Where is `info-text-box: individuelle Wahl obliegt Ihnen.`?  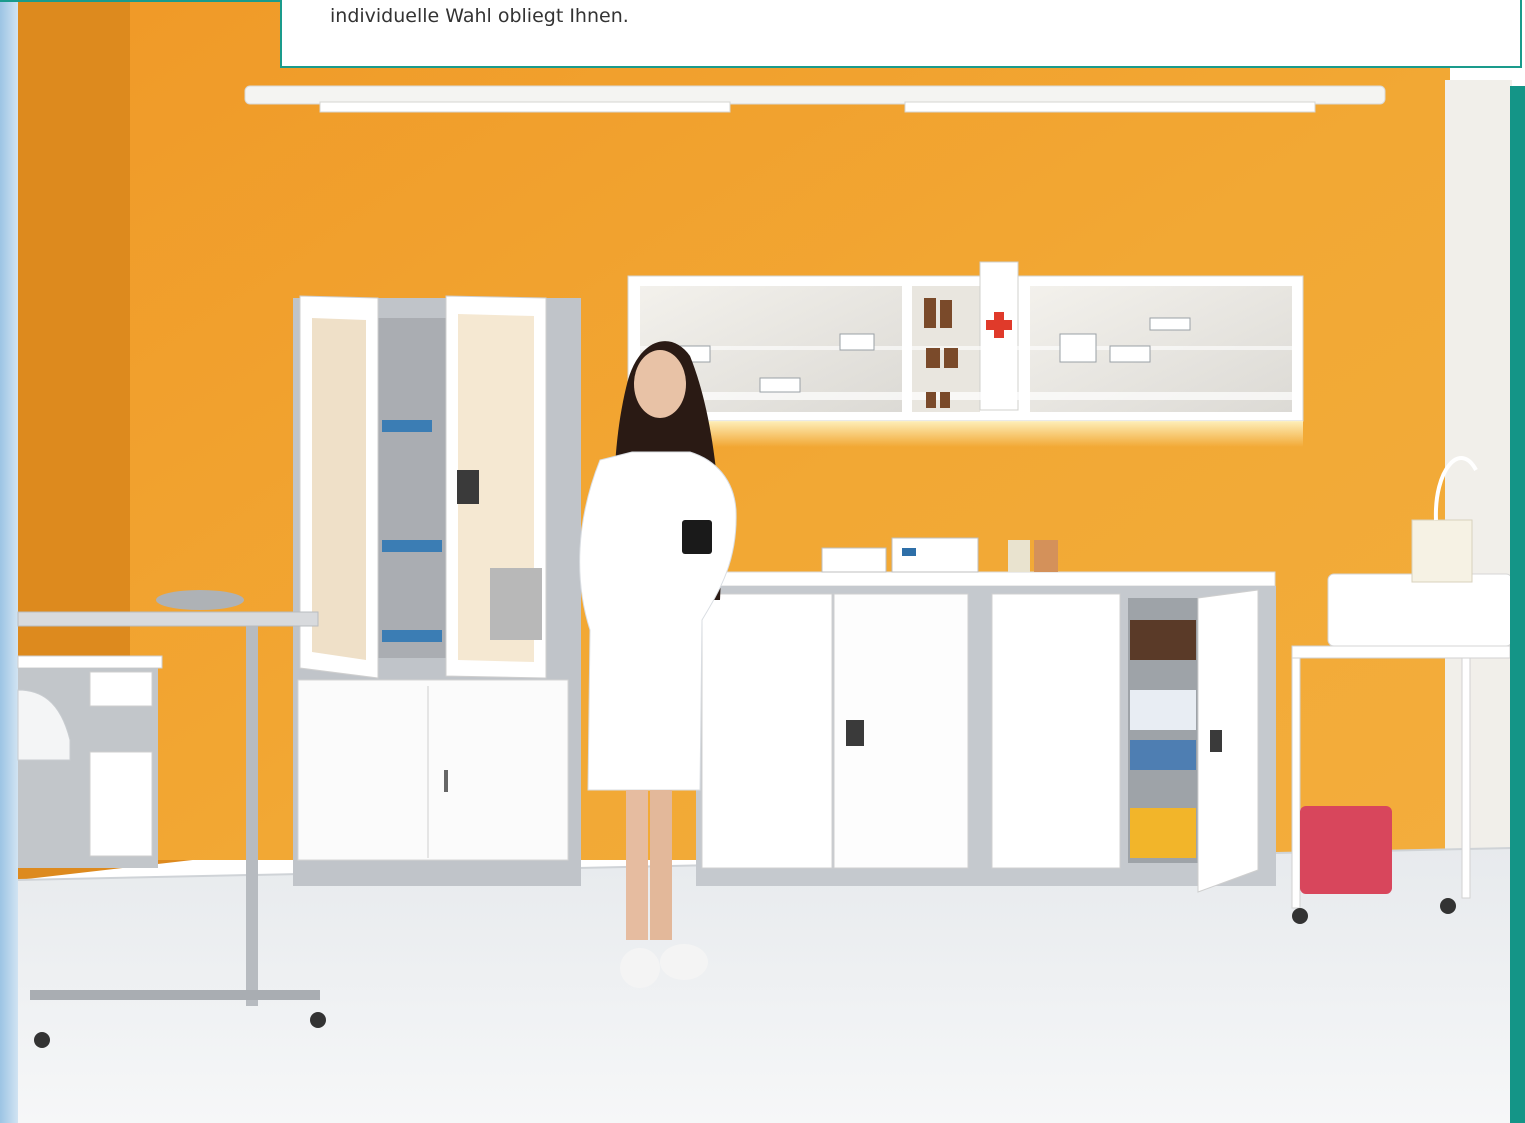 info-text-box: individuelle Wahl obliegt Ihnen. is located at coordinates (901, 34).